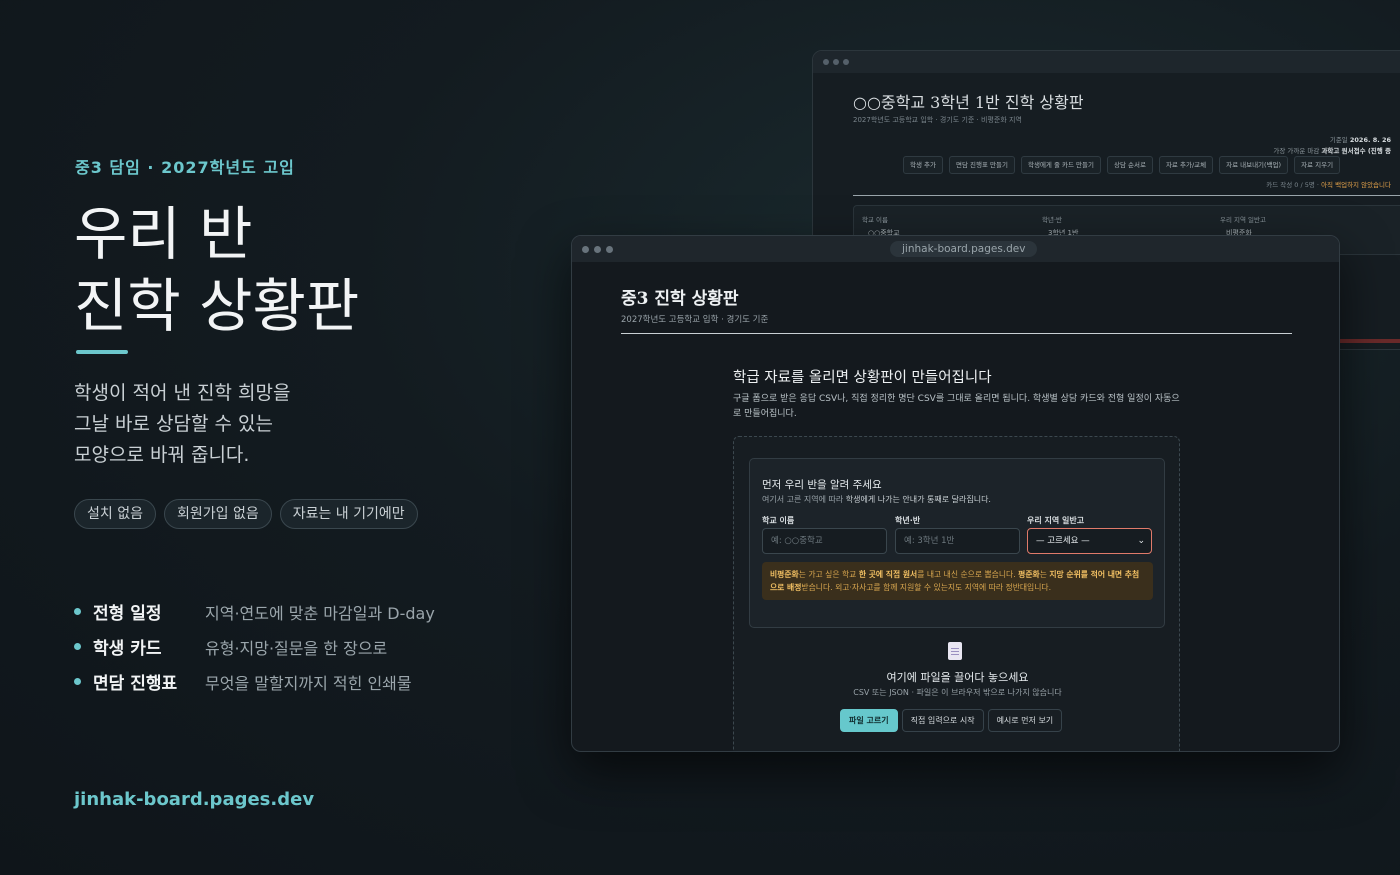  What do you see at coordinates (942, 720) in the screenshot?
I see `manual-entry-button: 직접 입력으로 시작` at bounding box center [942, 720].